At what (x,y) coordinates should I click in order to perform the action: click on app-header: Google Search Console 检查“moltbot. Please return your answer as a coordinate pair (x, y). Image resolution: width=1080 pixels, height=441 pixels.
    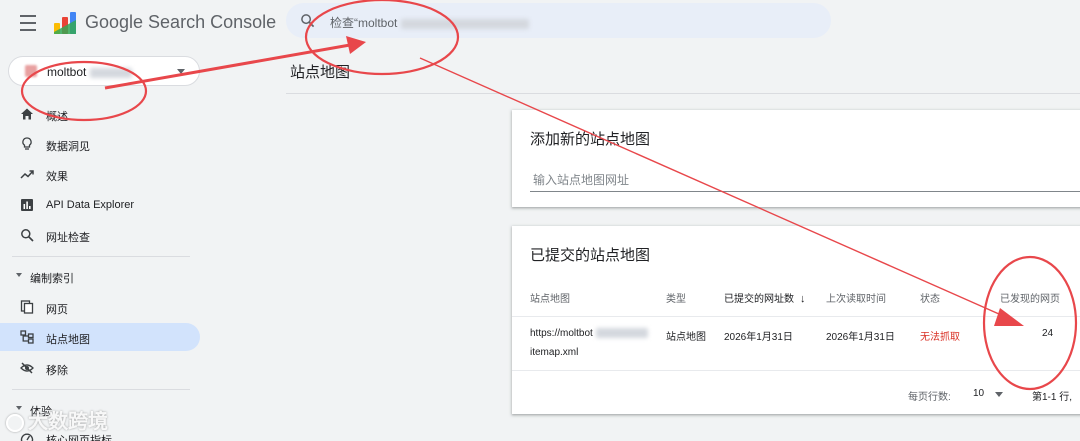
    Looking at the image, I should click on (540, 24).